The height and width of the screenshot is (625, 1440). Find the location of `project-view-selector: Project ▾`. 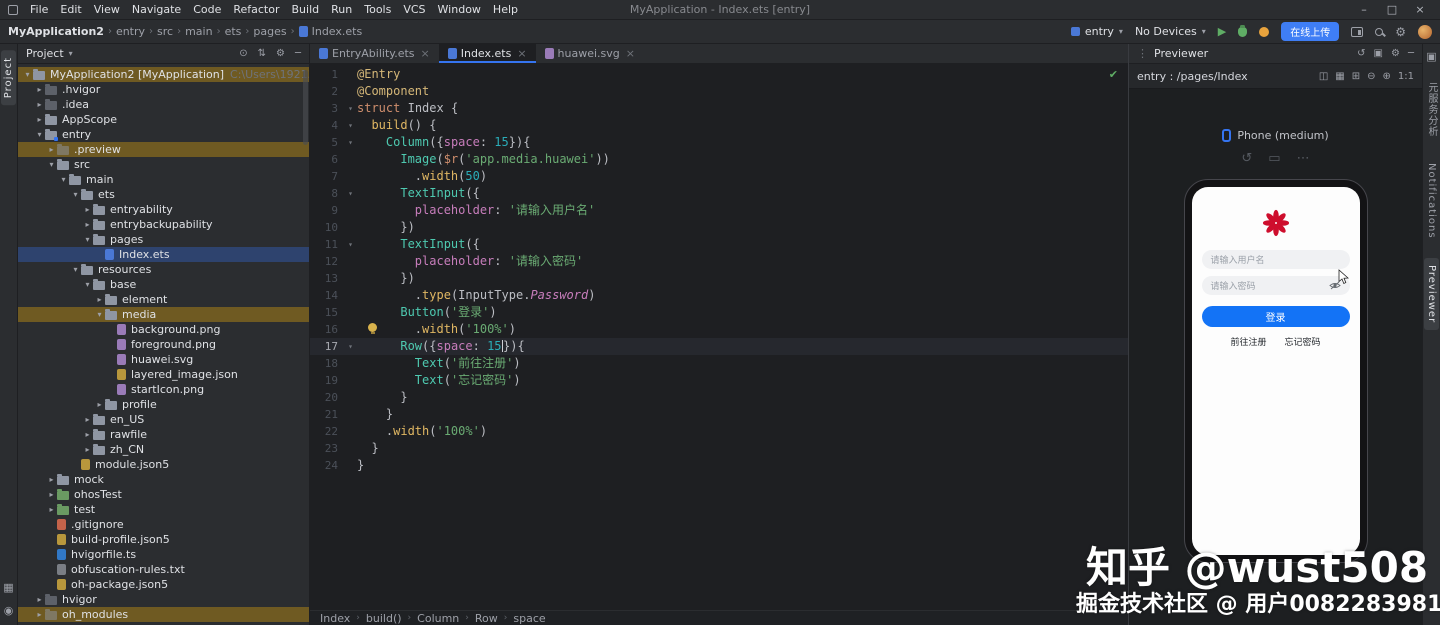

project-view-selector: Project ▾ is located at coordinates (49, 53).